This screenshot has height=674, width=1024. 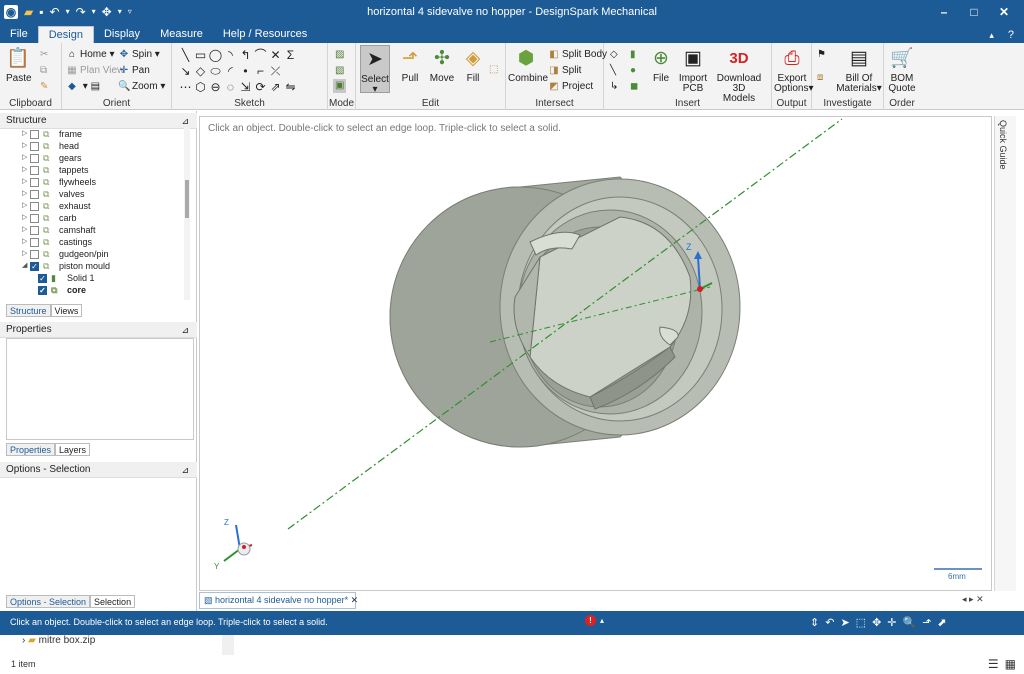 I want to click on tree-item-flywheels: ▷ ⧉ flywheels, so click(x=59, y=182).